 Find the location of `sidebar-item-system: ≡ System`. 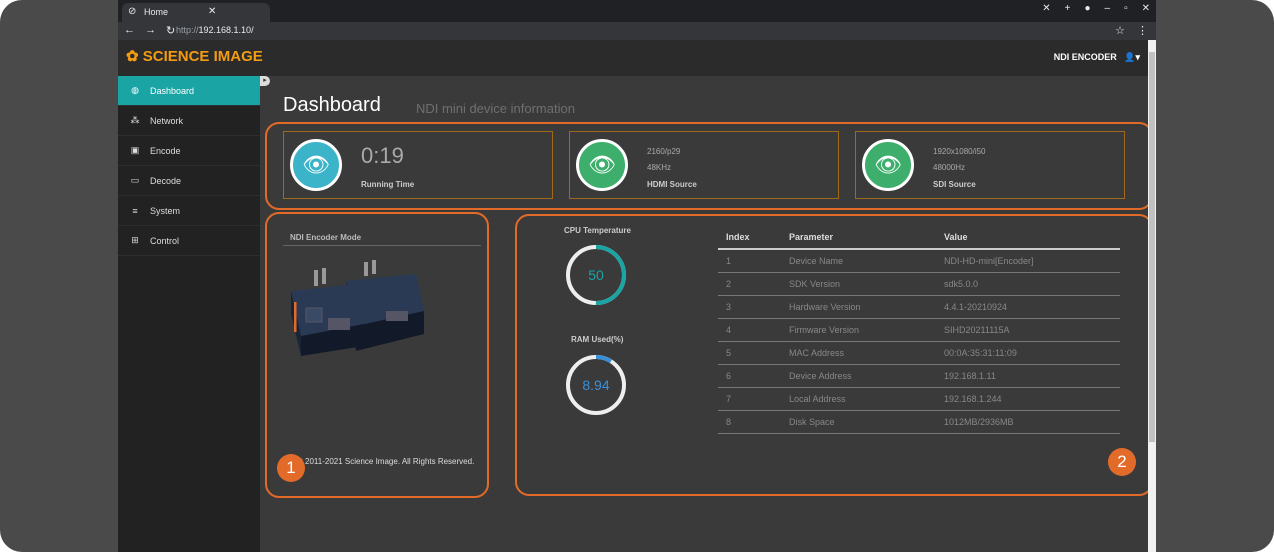

sidebar-item-system: ≡ System is located at coordinates (189, 211).